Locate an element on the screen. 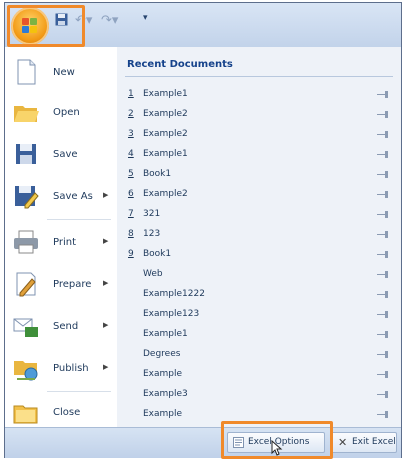 This screenshot has height=462, width=405. prepare-icon is located at coordinates (26, 284).